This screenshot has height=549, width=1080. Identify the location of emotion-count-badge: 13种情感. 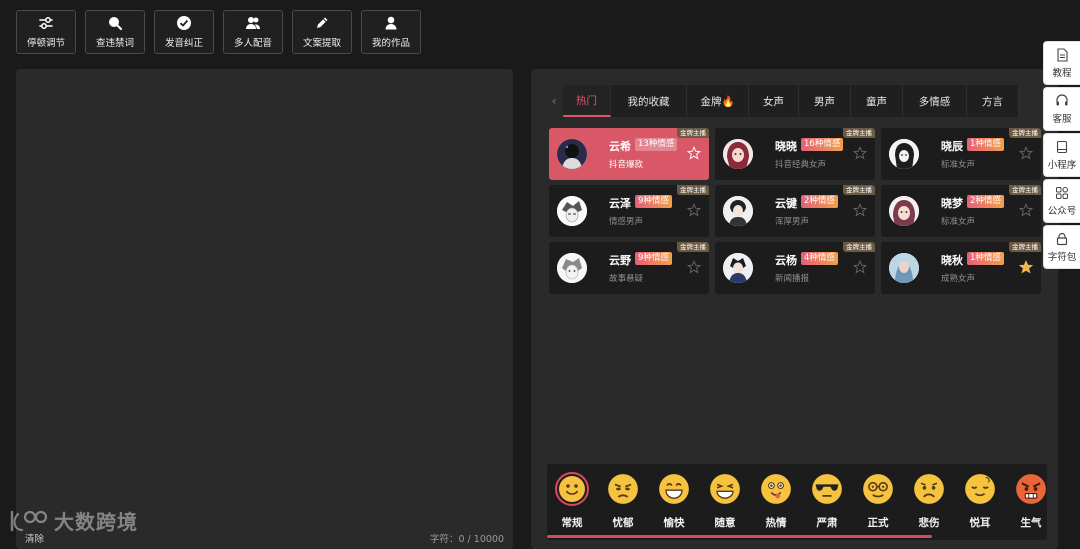
(656, 144).